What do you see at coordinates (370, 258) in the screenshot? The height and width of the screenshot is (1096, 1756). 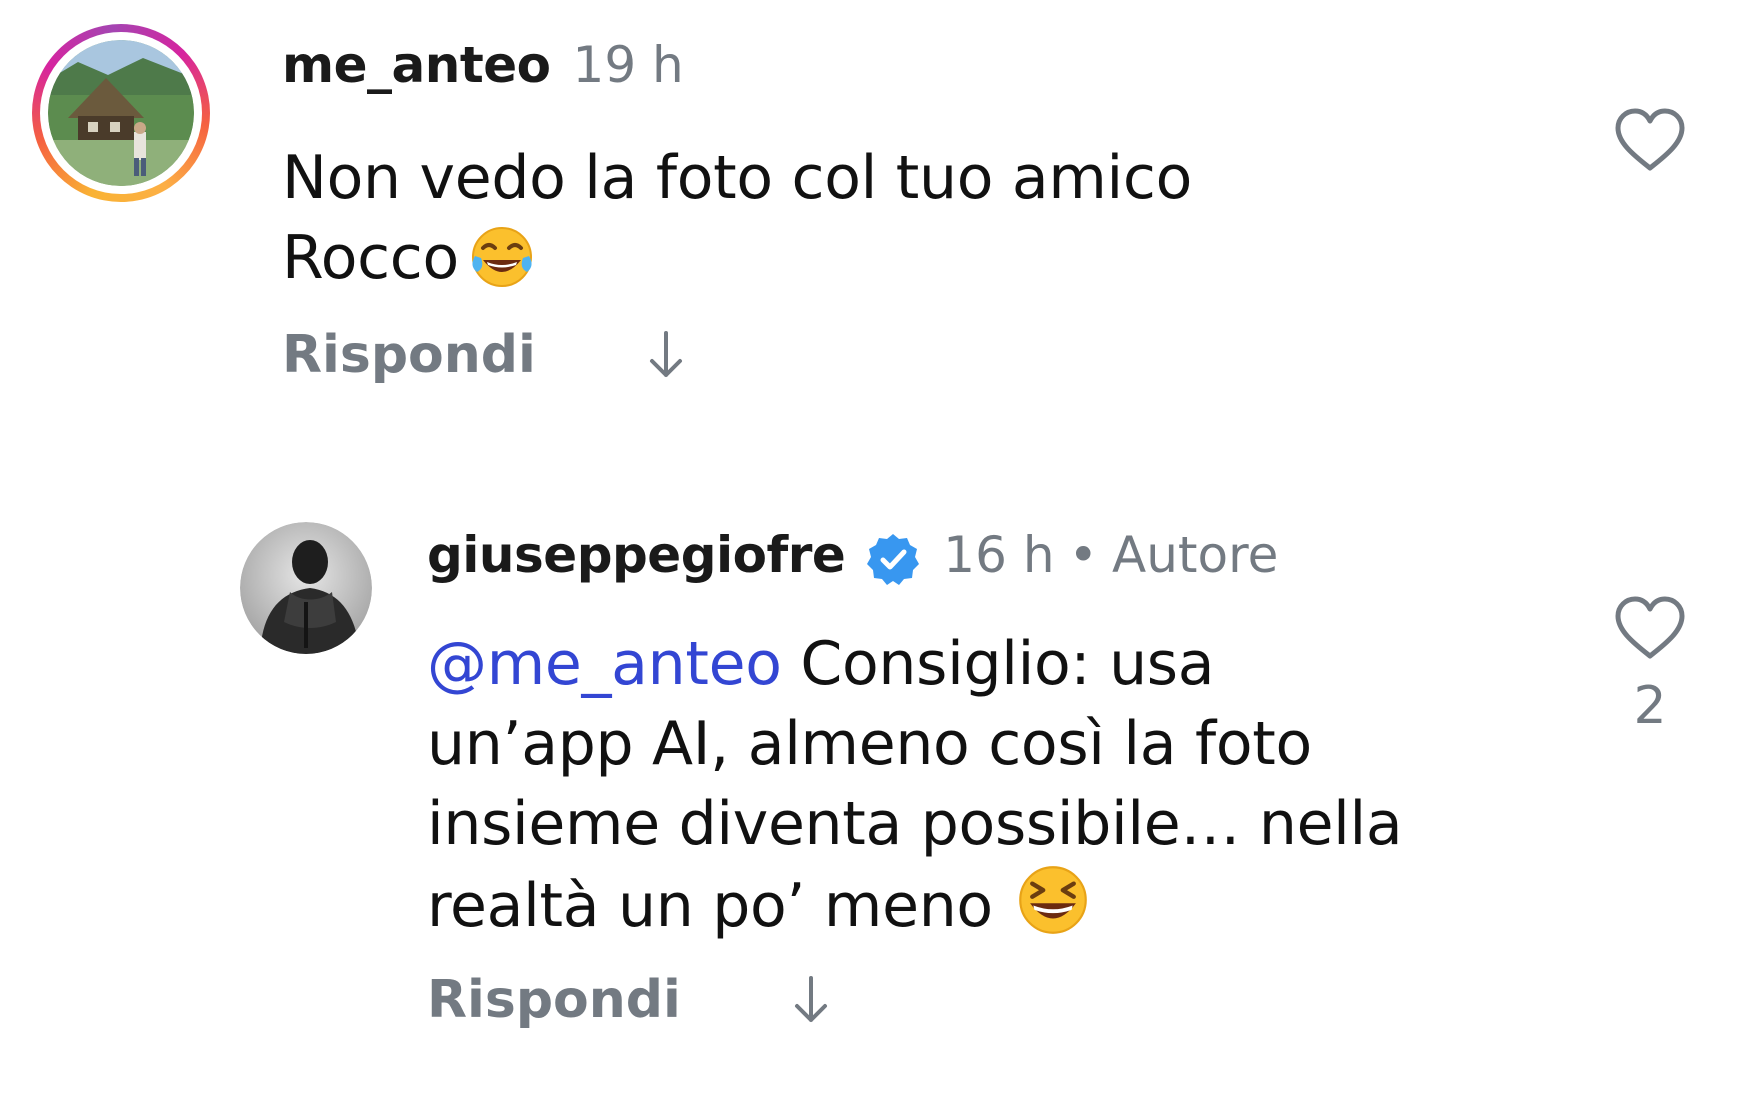 I see `comment-line: Rocco` at bounding box center [370, 258].